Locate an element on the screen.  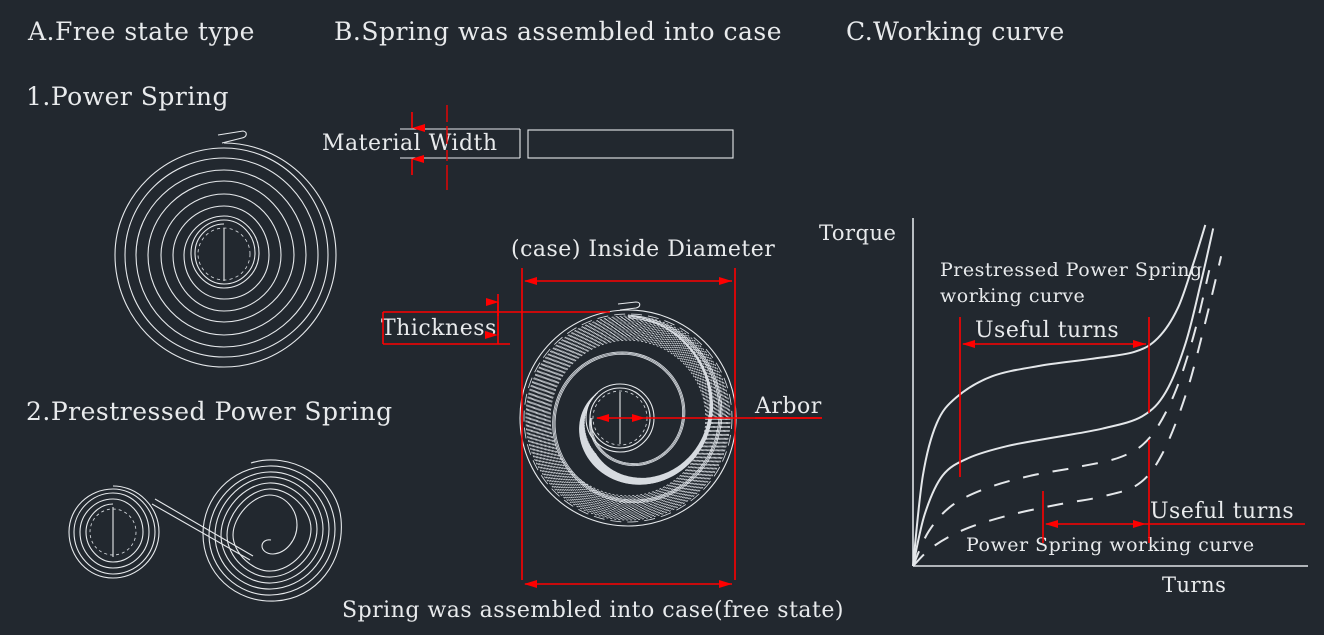
dimension-label-inside-diameter: (case) Inside Diameter is located at coordinates (643, 249).